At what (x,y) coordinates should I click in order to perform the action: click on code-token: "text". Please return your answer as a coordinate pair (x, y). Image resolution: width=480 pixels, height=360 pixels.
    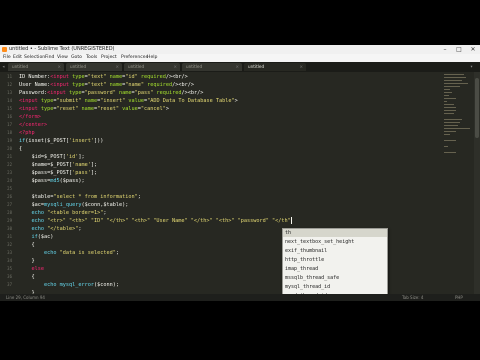
    Looking at the image, I should click on (97, 85).